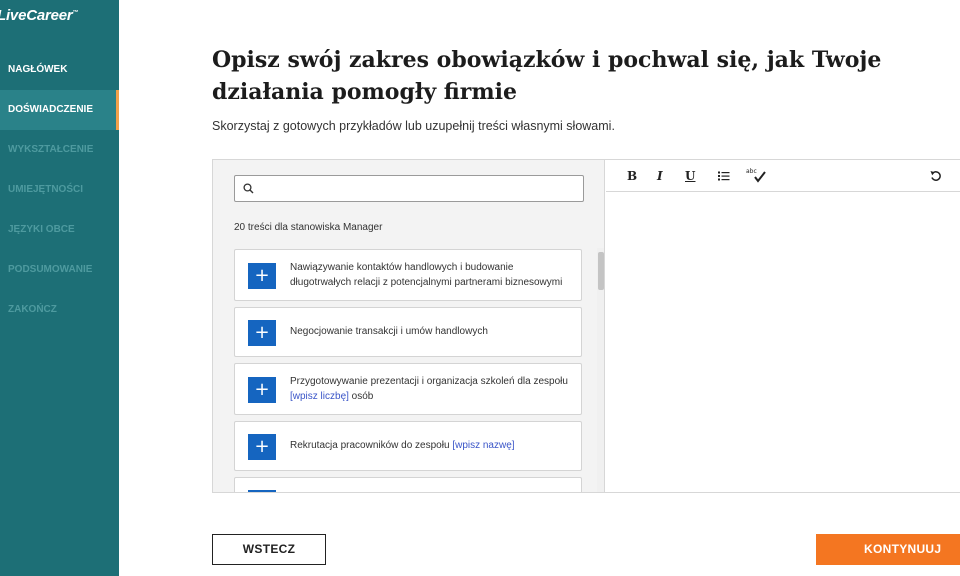 The height and width of the screenshot is (576, 960). Describe the element at coordinates (632, 176) in the screenshot. I see `bold-button: B` at that location.